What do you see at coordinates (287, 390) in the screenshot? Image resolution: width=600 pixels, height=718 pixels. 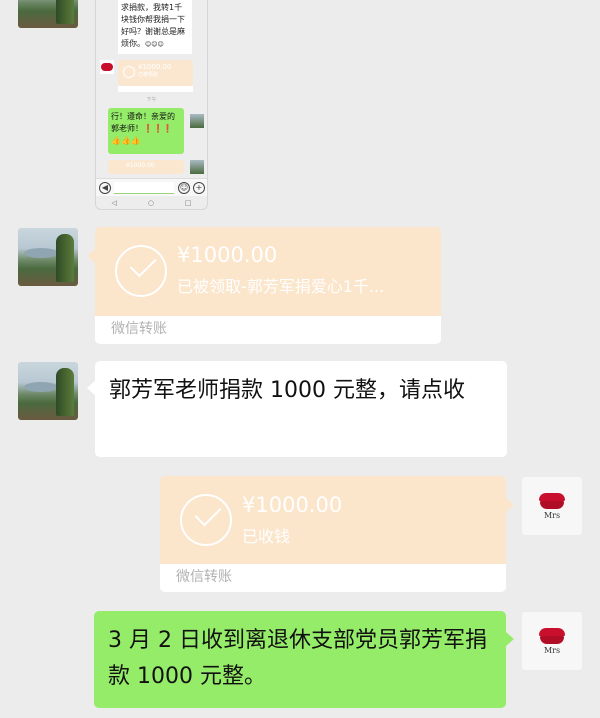 I see `message-text: 郭芳军老师捐款 1000 元整，请点收` at bounding box center [287, 390].